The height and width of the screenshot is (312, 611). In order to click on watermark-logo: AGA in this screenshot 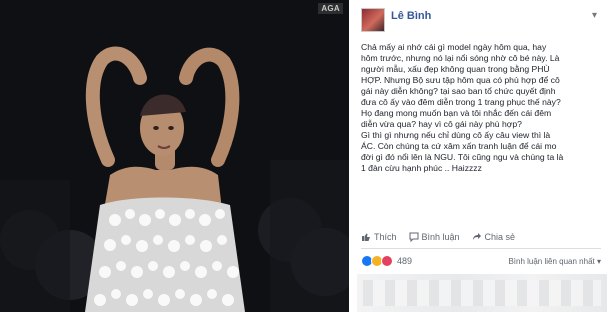, I will do `click(330, 8)`.